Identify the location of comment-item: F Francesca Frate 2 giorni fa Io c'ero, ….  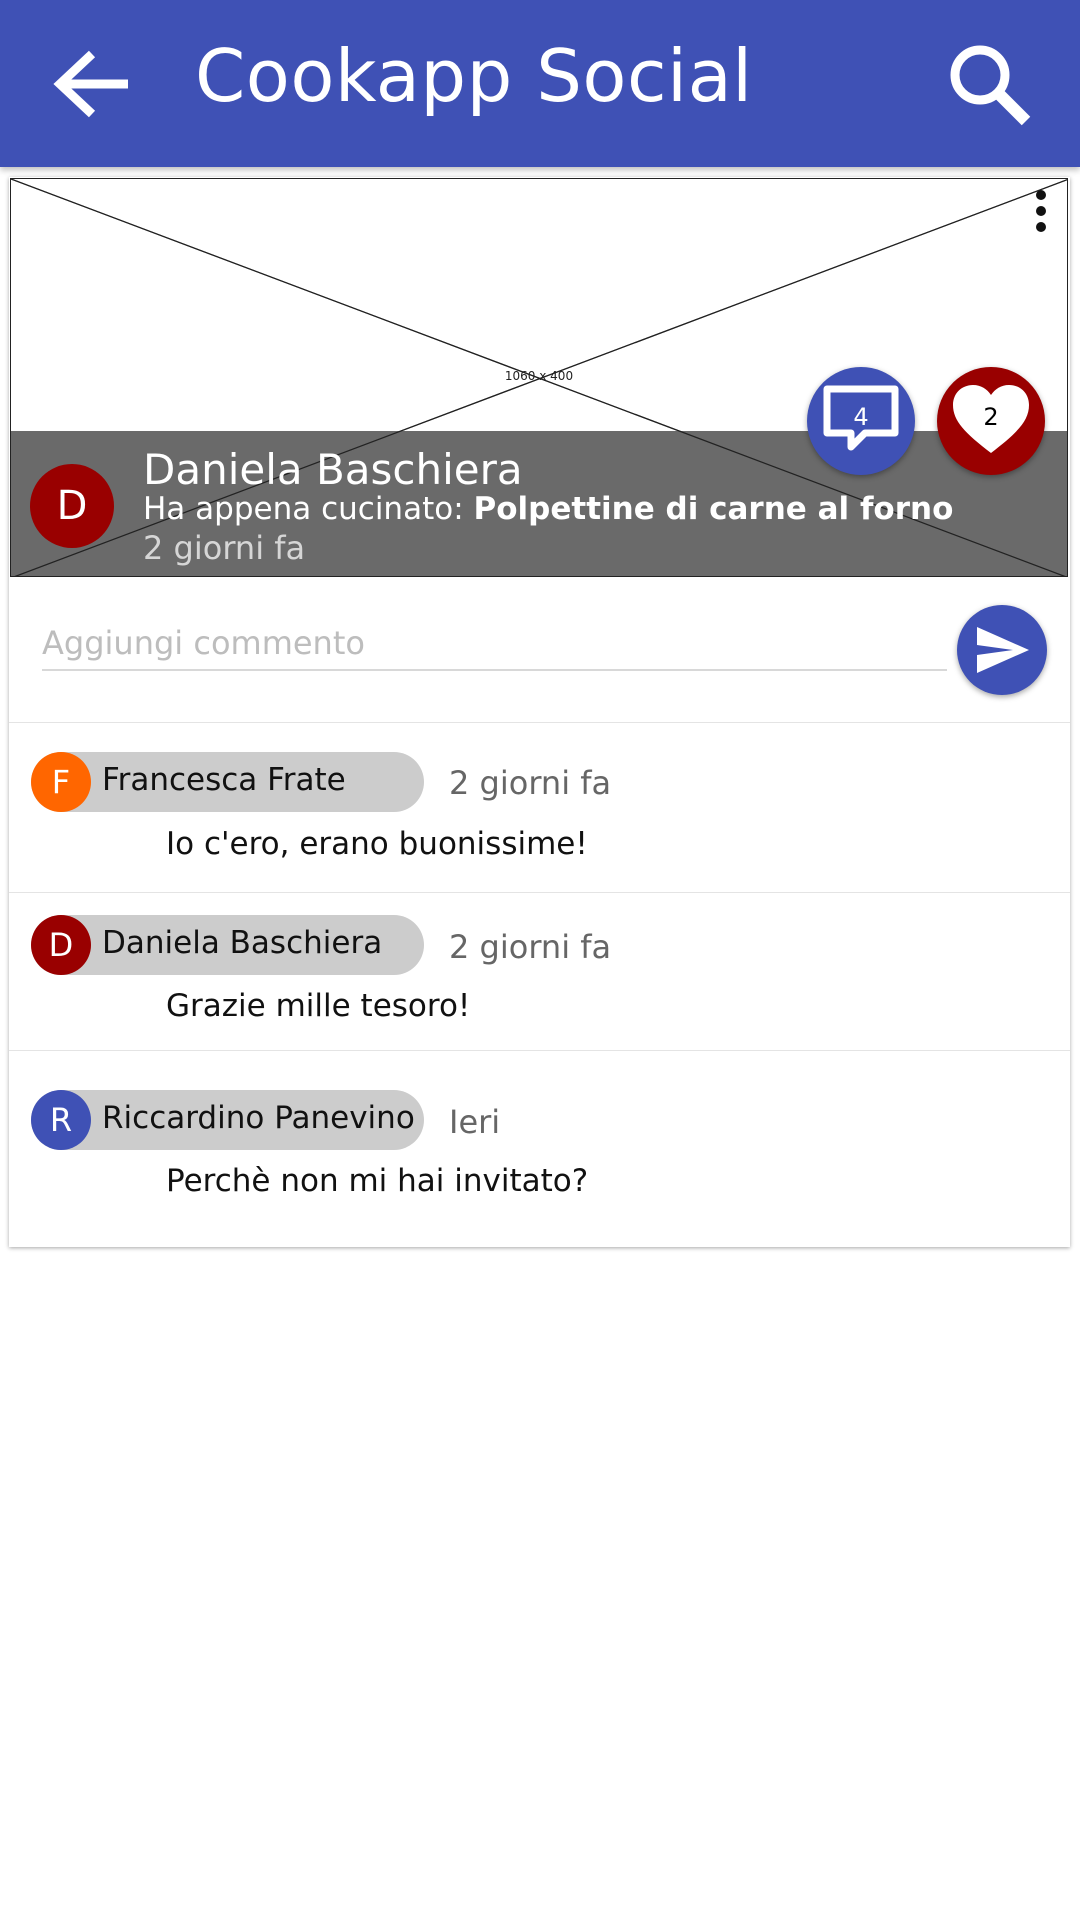
(539, 807).